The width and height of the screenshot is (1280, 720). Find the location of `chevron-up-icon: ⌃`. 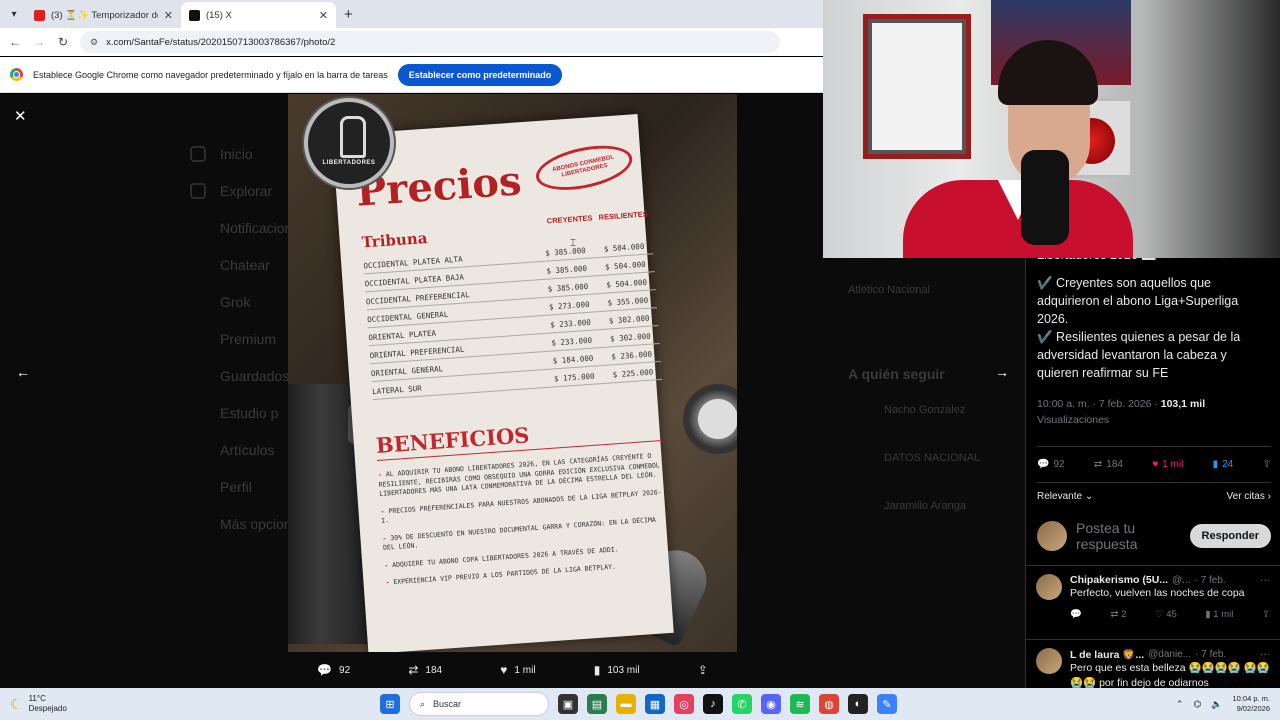

chevron-up-icon: ⌃ is located at coordinates (1180, 704).